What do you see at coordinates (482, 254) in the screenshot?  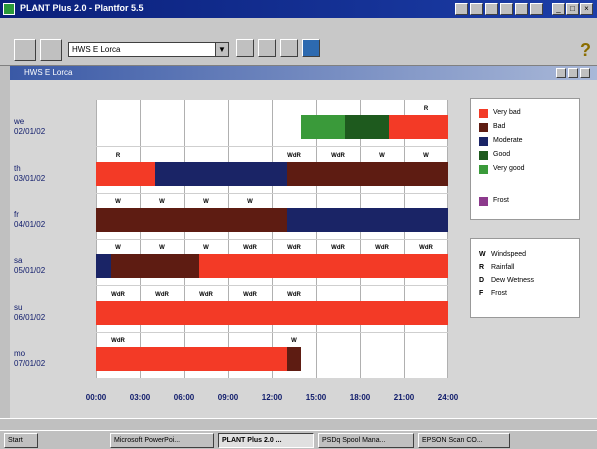 I see `code-letter: W` at bounding box center [482, 254].